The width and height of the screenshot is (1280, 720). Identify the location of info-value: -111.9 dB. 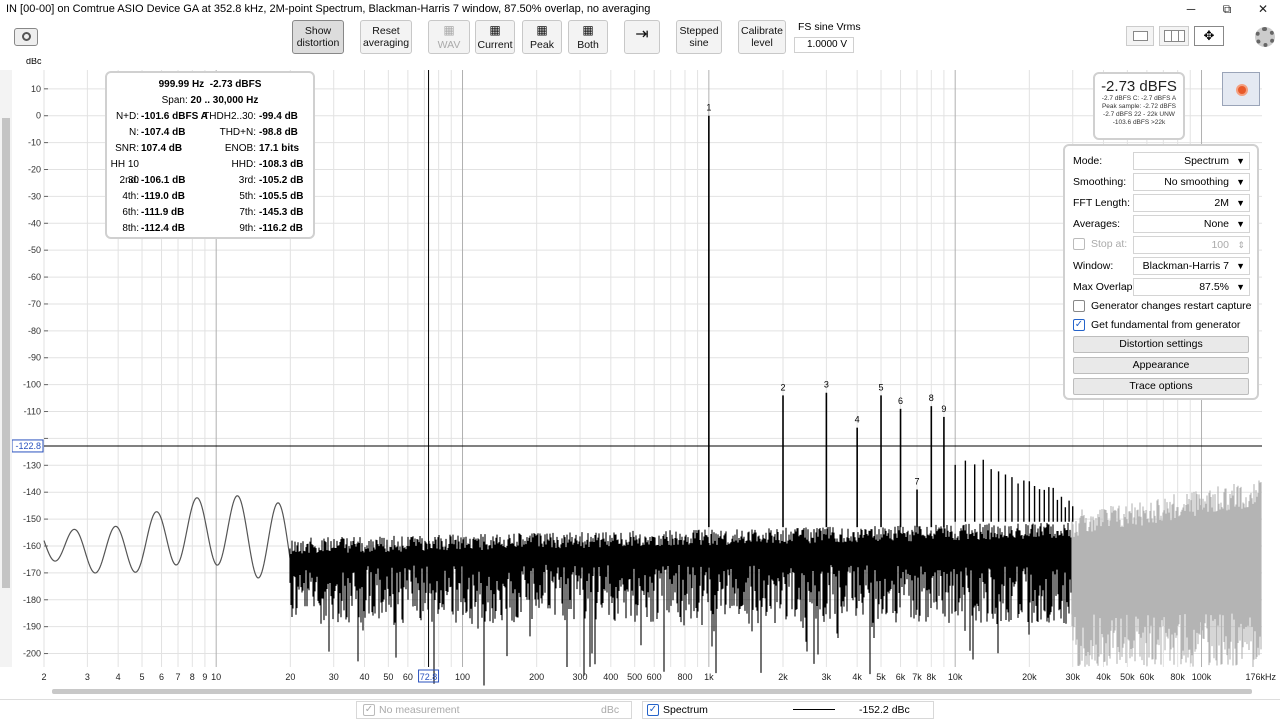
(163, 212).